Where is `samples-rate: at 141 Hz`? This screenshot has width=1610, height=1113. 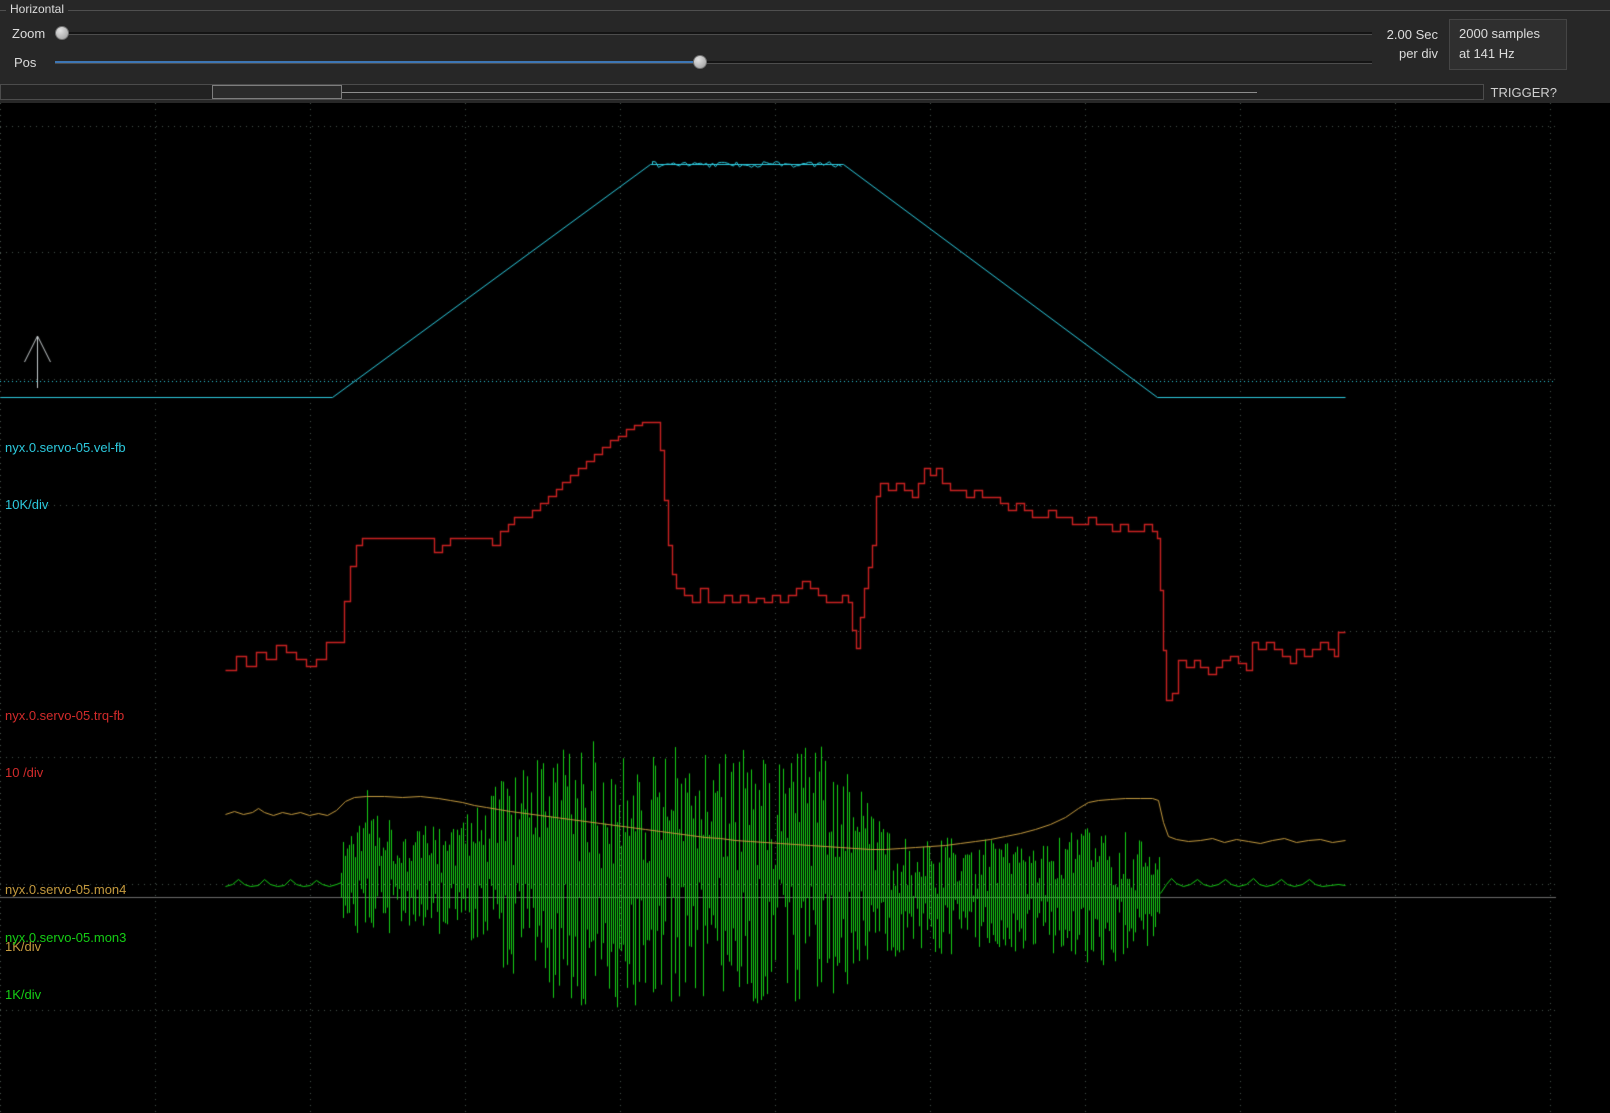
samples-rate: at 141 Hz is located at coordinates (1487, 53).